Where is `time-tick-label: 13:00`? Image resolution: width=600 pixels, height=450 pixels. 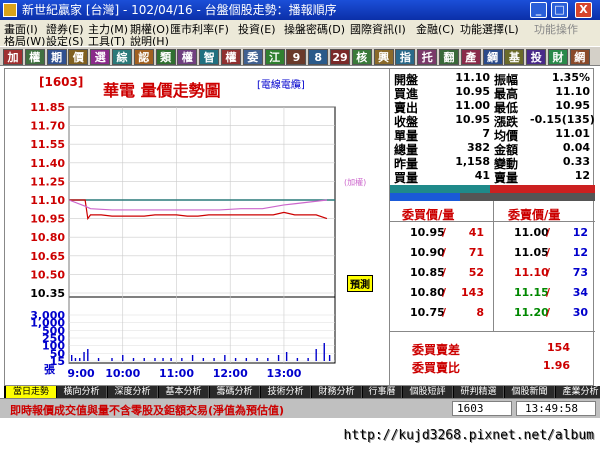
time-tick-label: 13:00 is located at coordinates (283, 373).